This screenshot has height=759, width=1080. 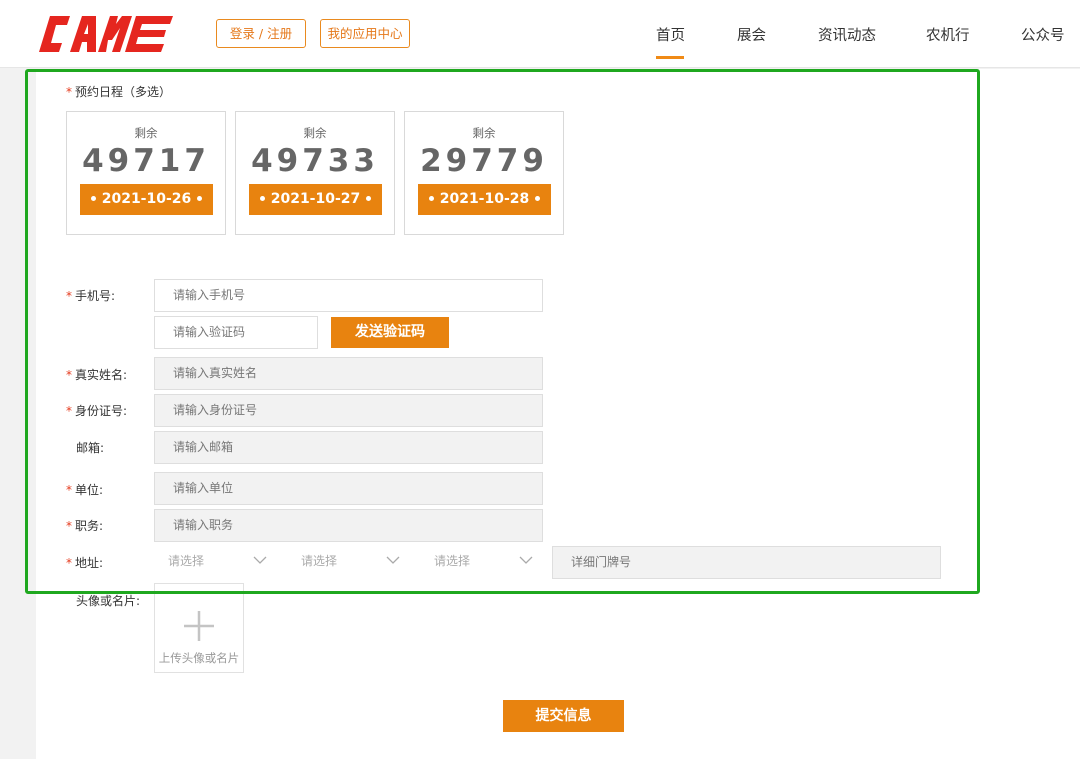 I want to click on upload-avatar-button: 上传头像或名片, so click(x=199, y=628).